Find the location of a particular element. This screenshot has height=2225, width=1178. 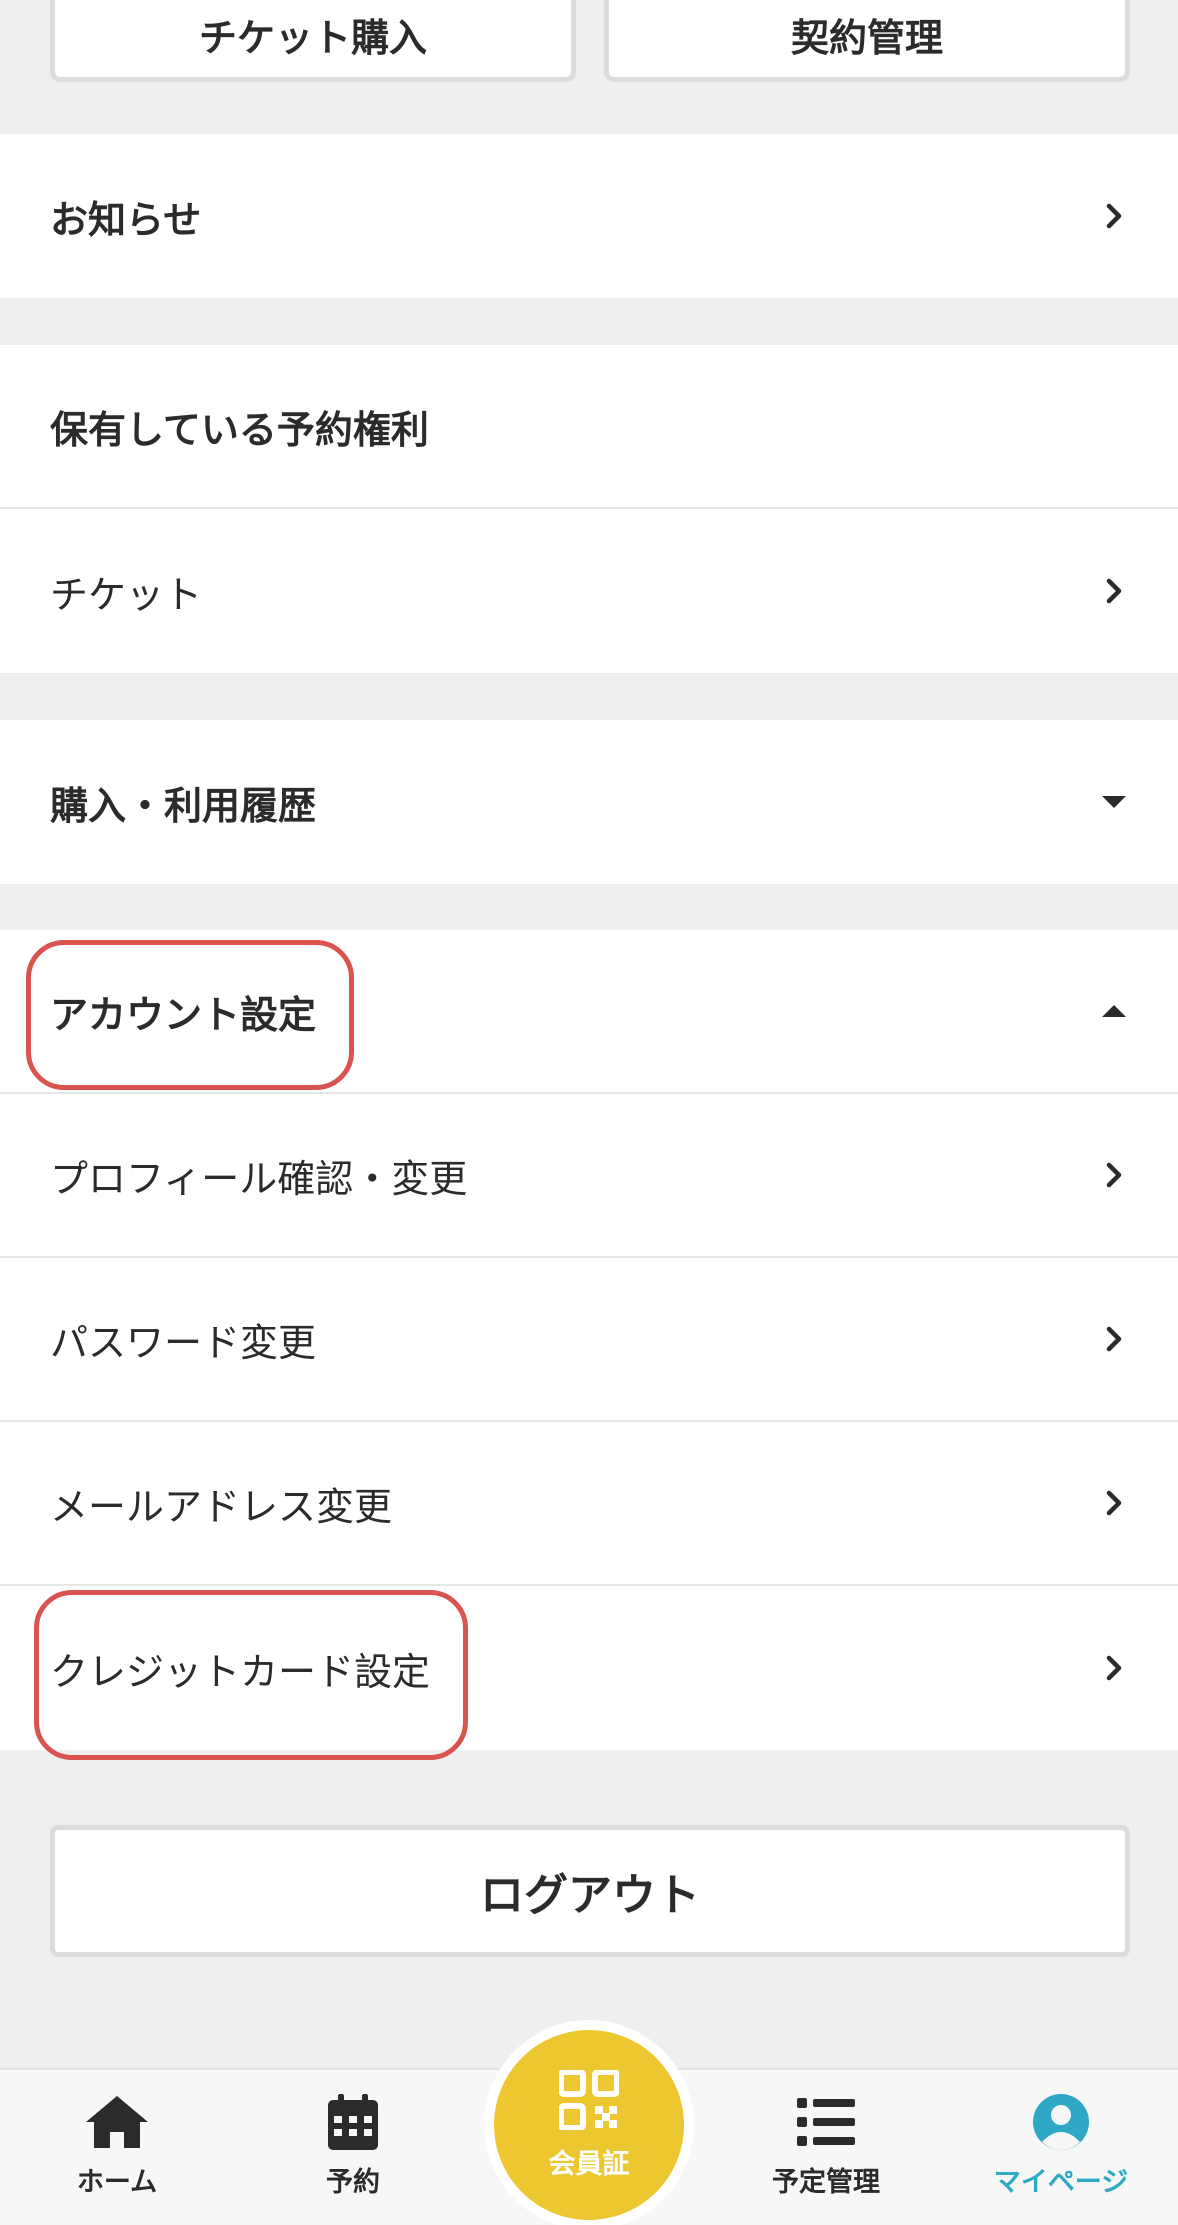

reservation-rights-section: 保有している予約権利 チケット is located at coordinates (589, 509).